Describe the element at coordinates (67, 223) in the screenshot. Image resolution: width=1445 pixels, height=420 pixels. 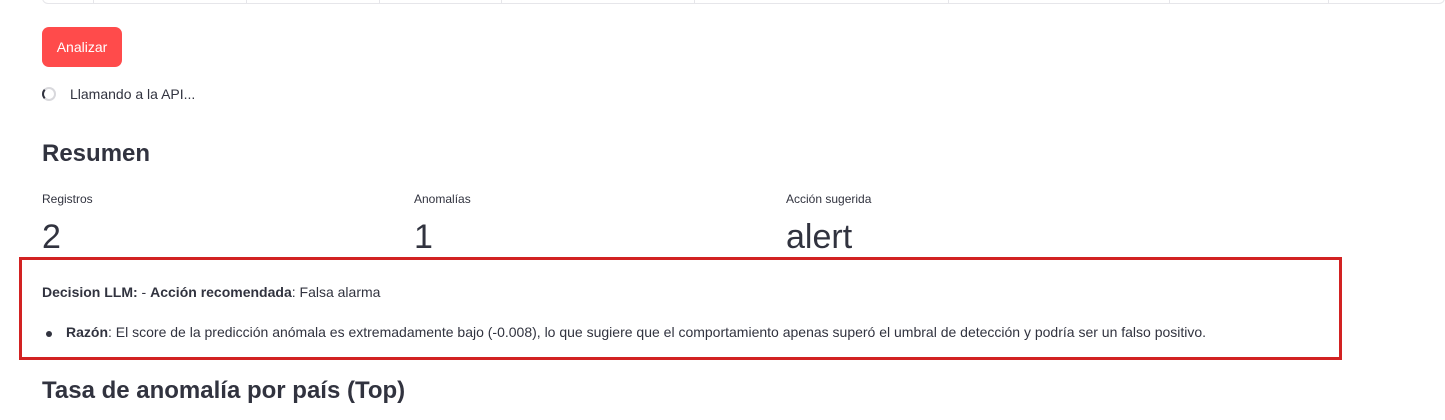
I see `metric-registros: Registros 2` at that location.